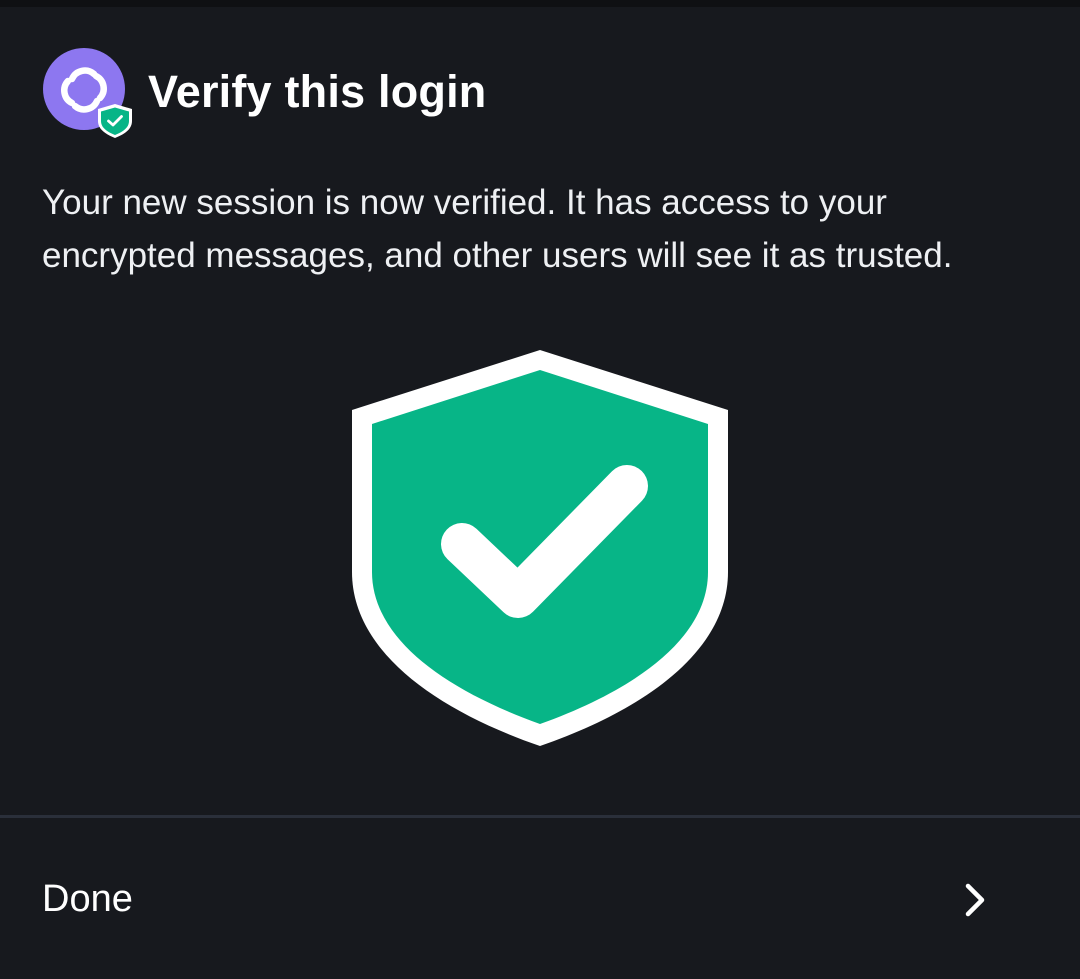  Describe the element at coordinates (115, 121) in the screenshot. I see `verified-shield-badge-icon` at that location.